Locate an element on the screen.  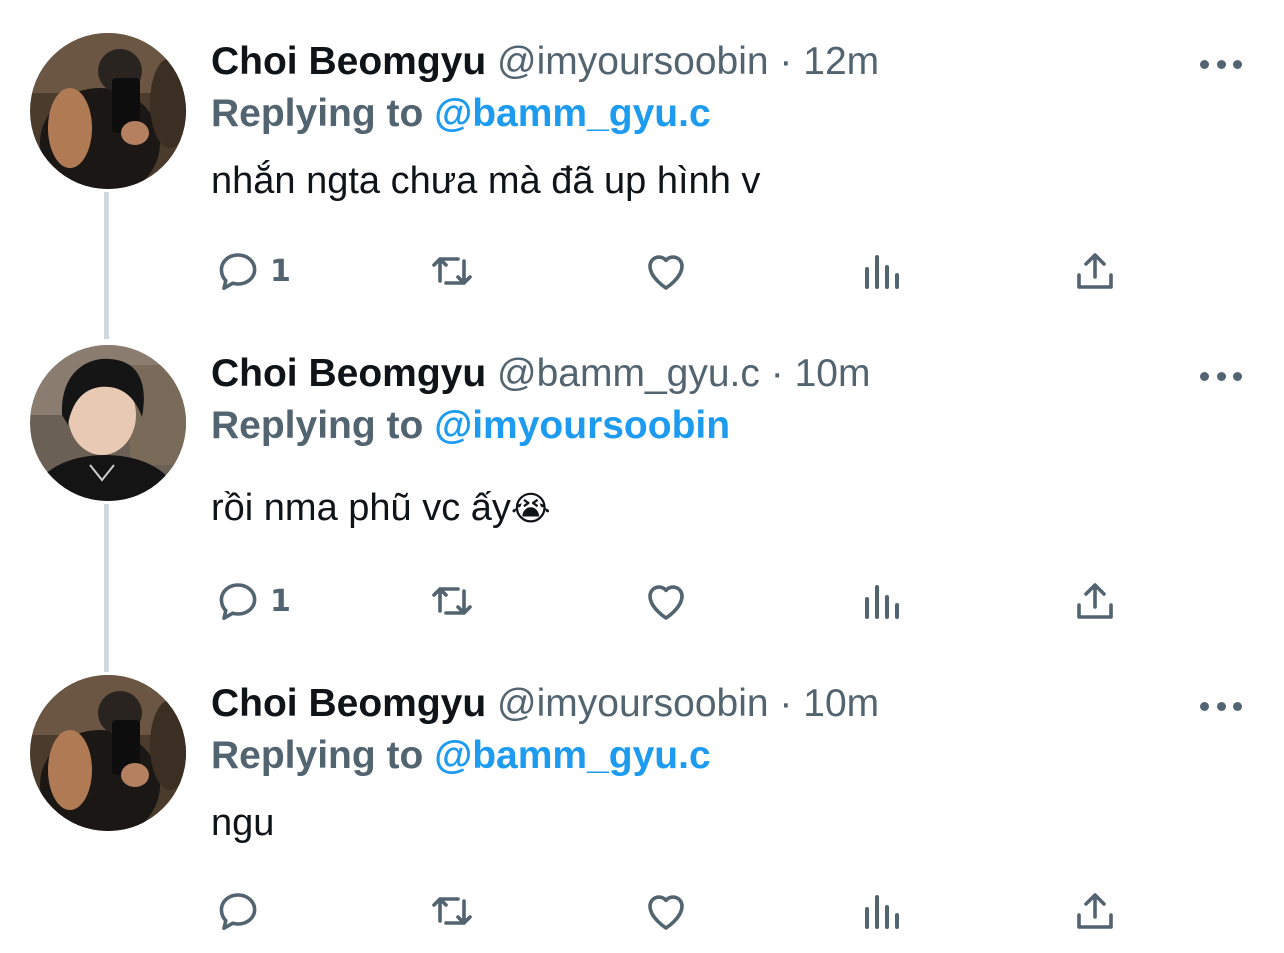
tweet-header: Choi Beomgyu @imyoursoobin · 10m is located at coordinates (545, 704).